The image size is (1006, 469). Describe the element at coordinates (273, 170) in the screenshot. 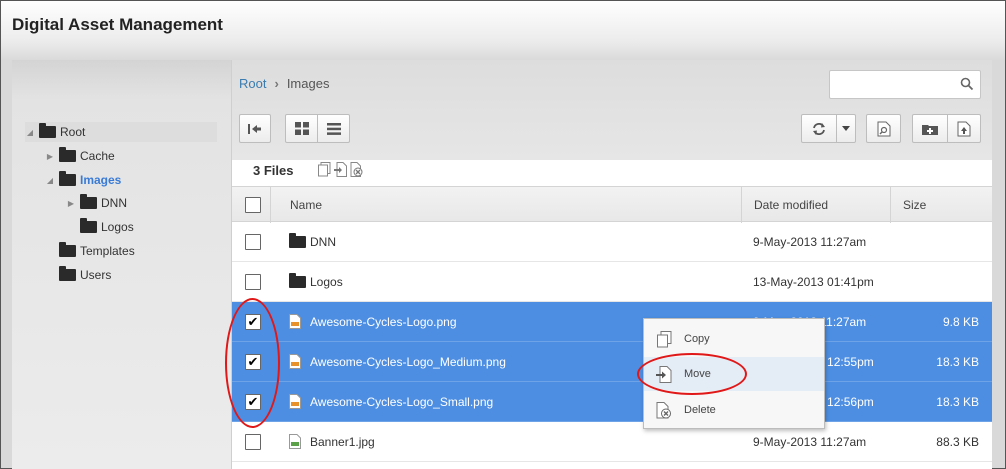

I see `files-count: 3 Files` at that location.